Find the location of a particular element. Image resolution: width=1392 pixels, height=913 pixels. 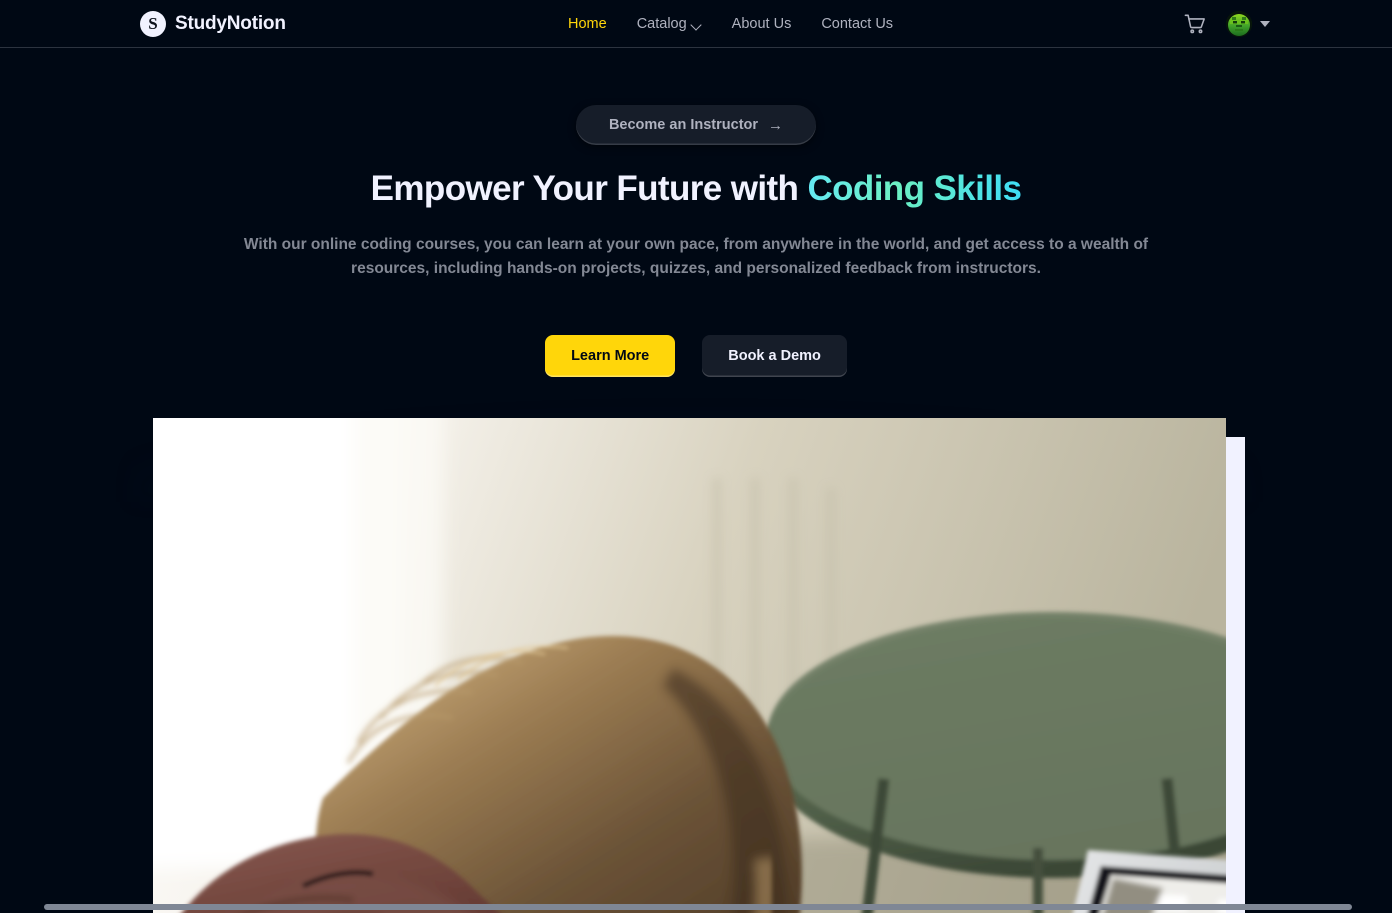

nav-link-about-us-label: About Us is located at coordinates (761, 23).